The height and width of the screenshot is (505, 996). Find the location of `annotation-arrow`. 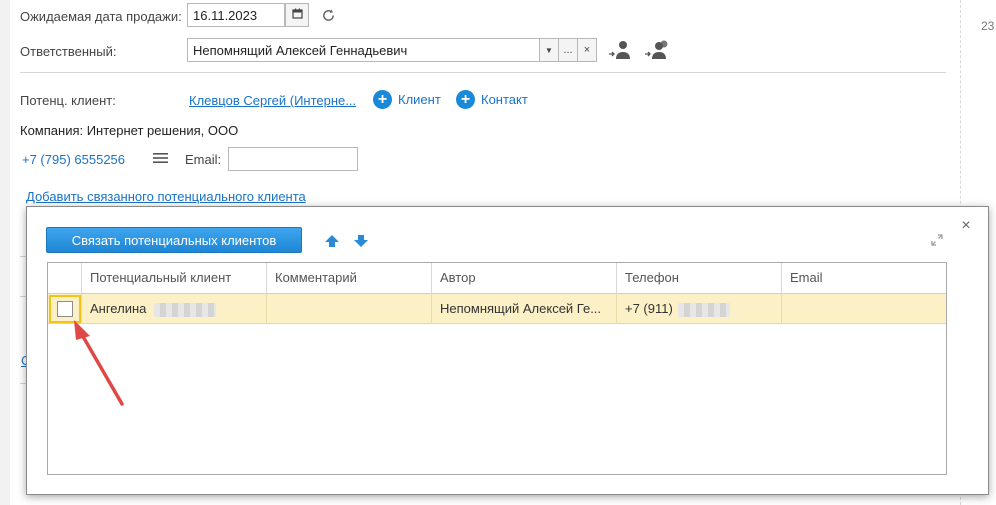

annotation-arrow is located at coordinates (99, 363).